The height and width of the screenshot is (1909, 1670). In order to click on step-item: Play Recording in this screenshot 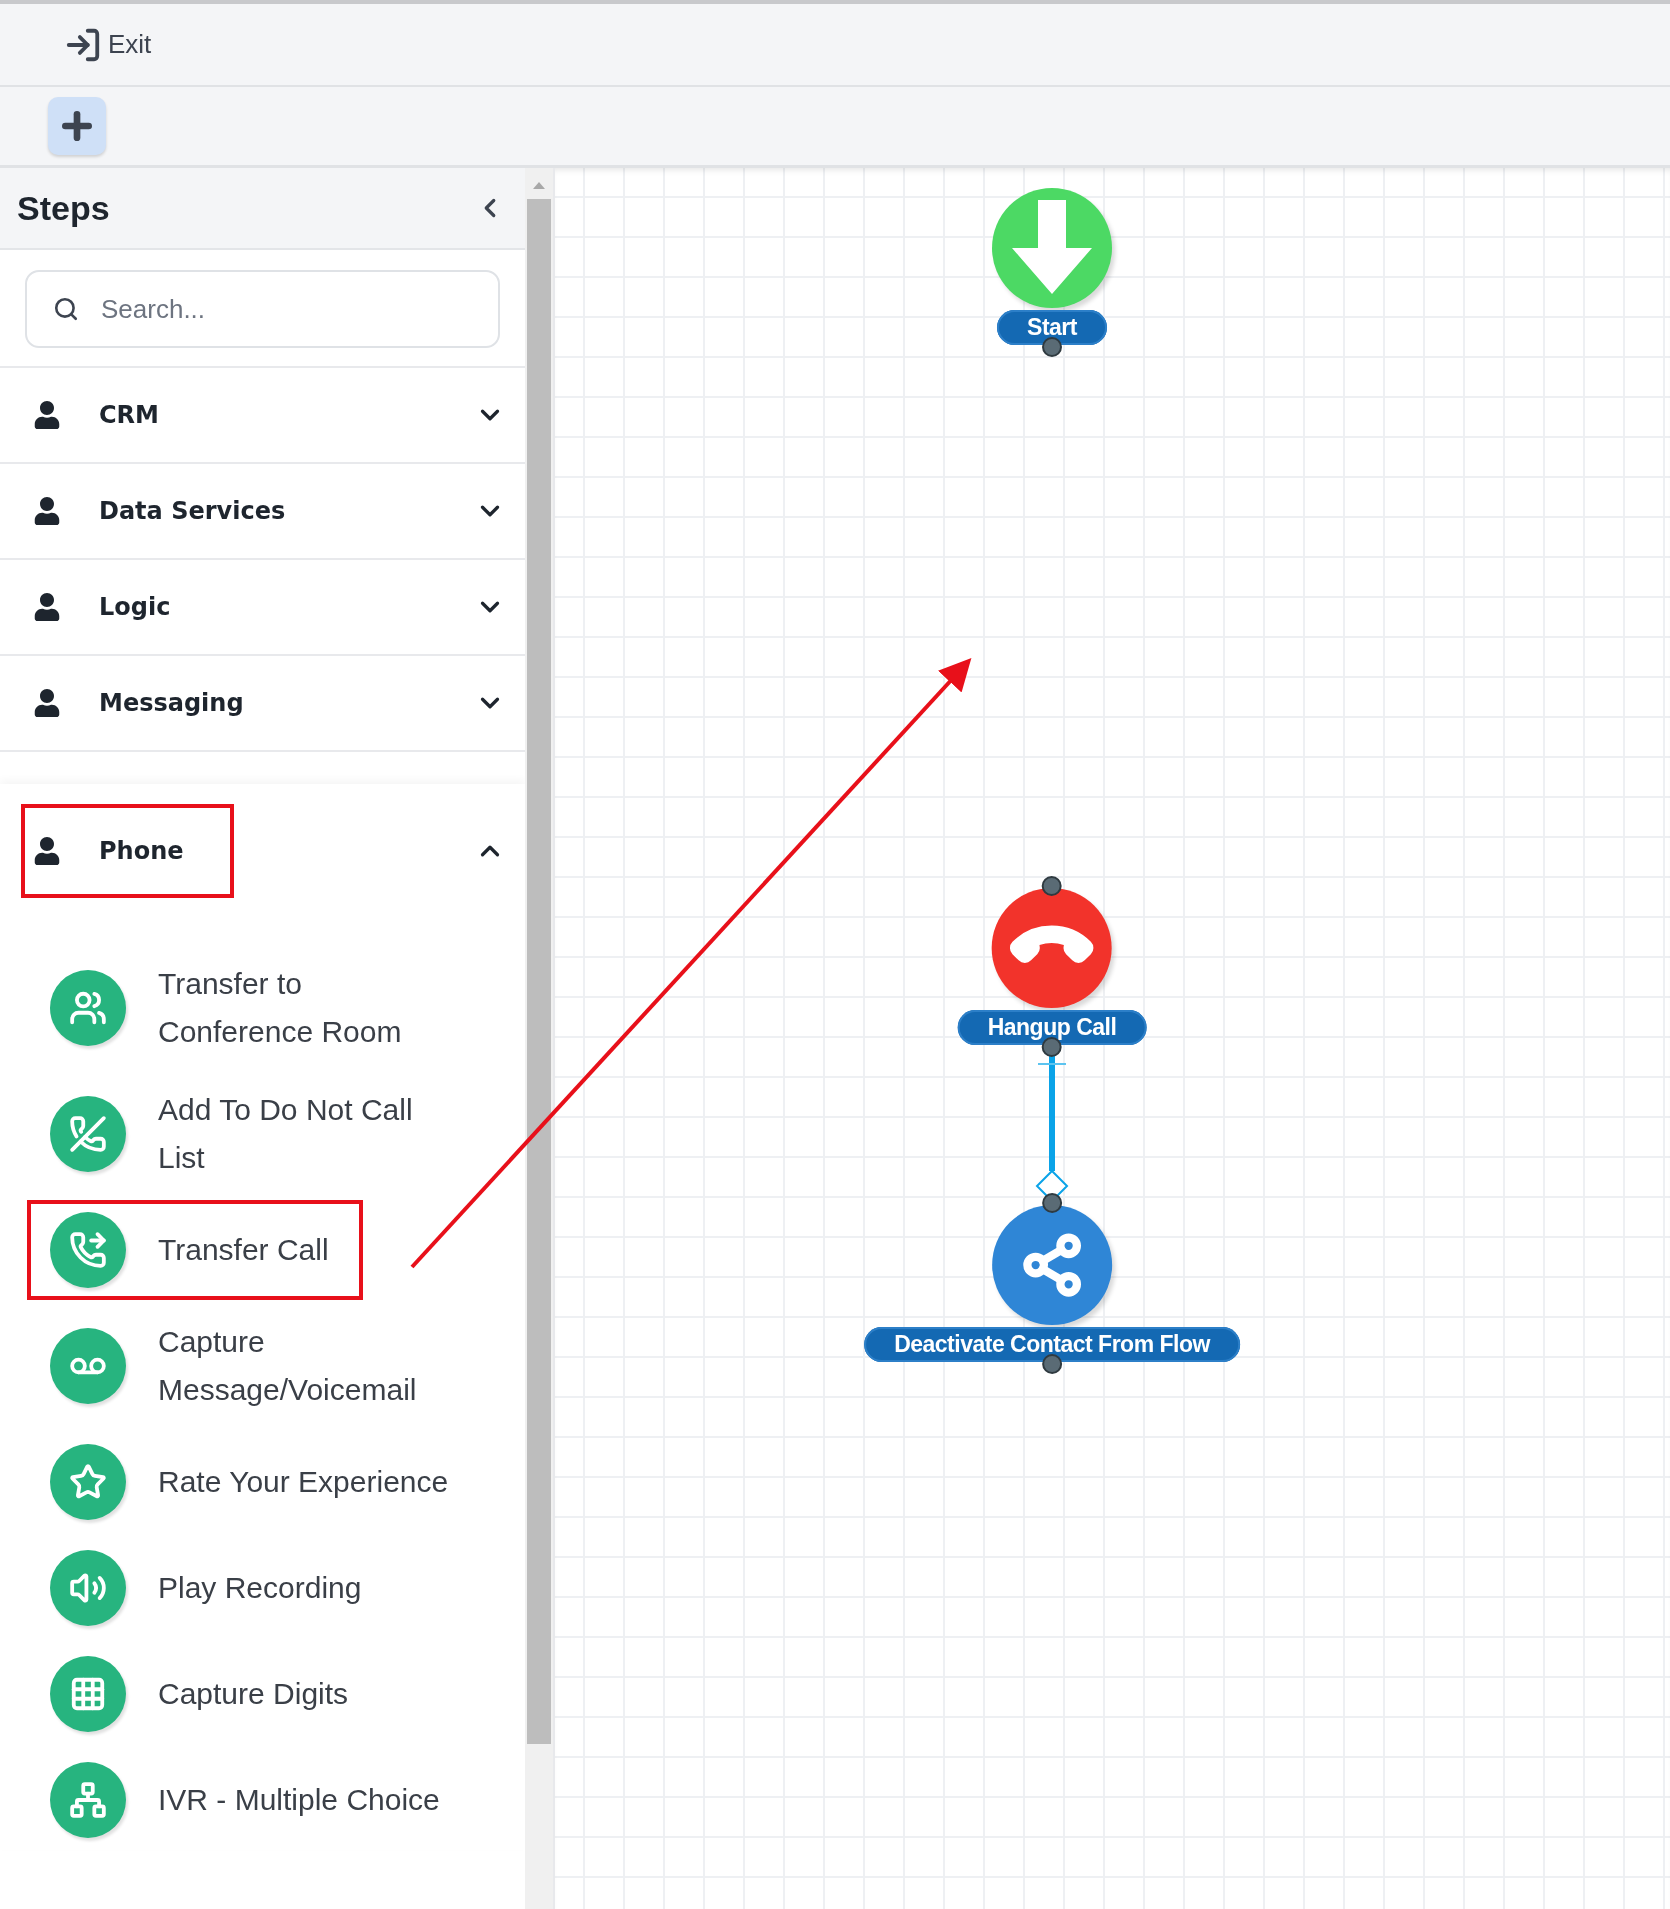, I will do `click(211, 1588)`.